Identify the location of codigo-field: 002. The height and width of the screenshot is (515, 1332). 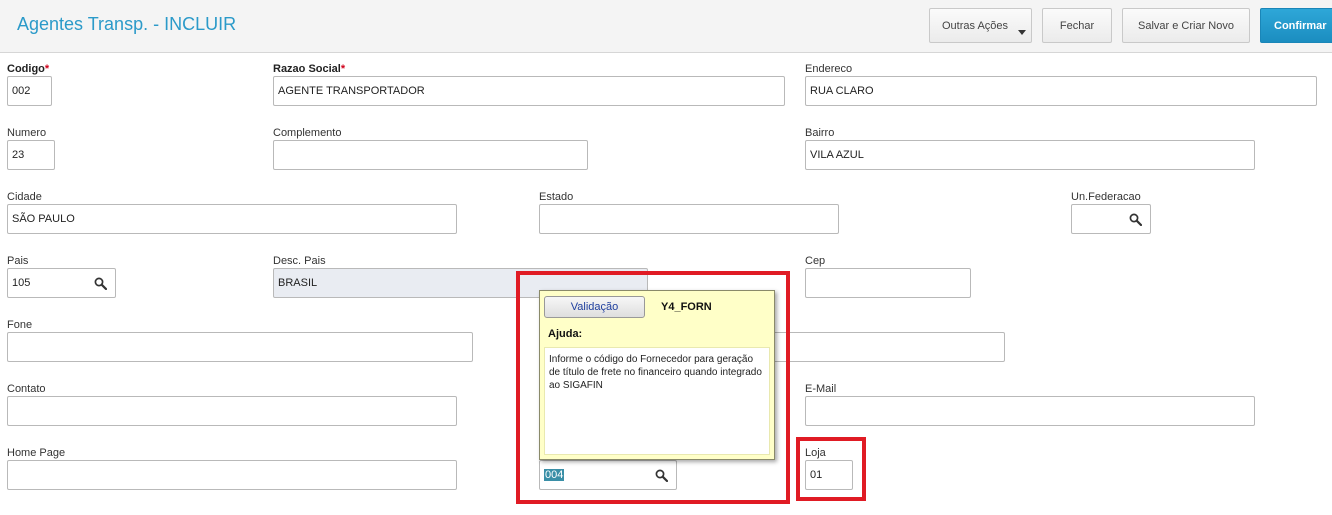
(29, 91).